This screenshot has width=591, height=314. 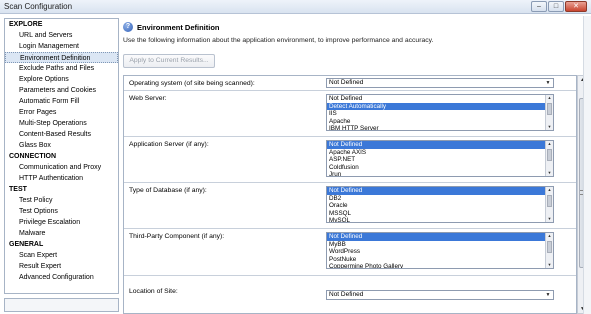 What do you see at coordinates (61, 90) in the screenshot?
I see `sidebar-item: Parameters and Cookies` at bounding box center [61, 90].